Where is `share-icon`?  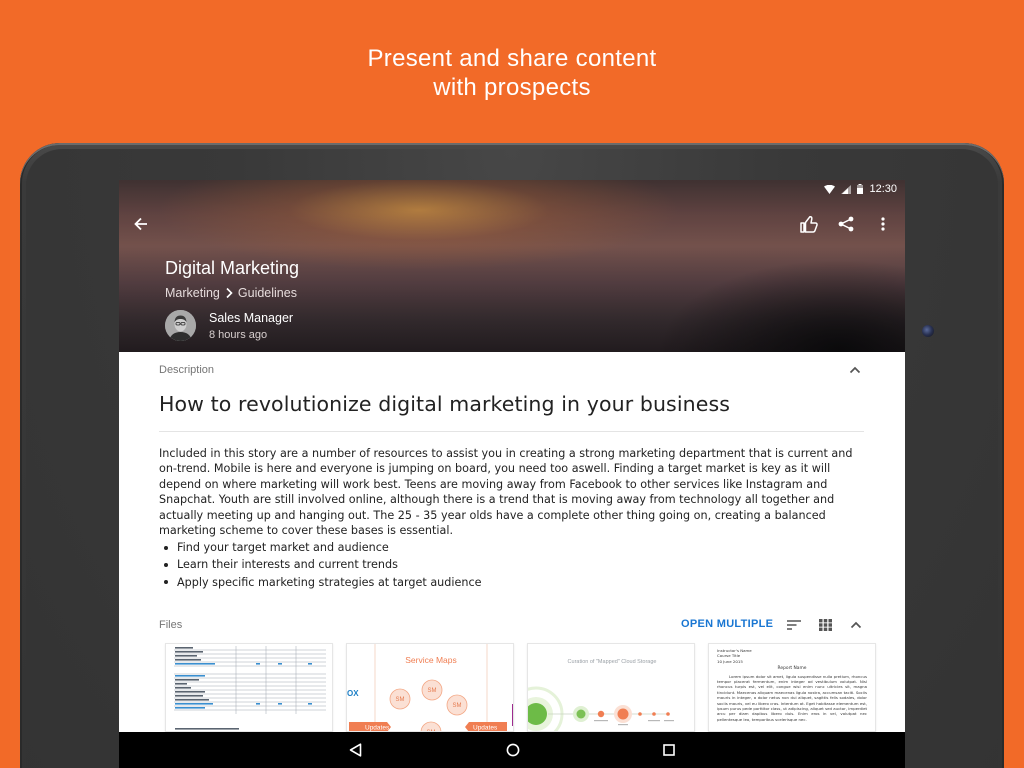
share-icon is located at coordinates (846, 224).